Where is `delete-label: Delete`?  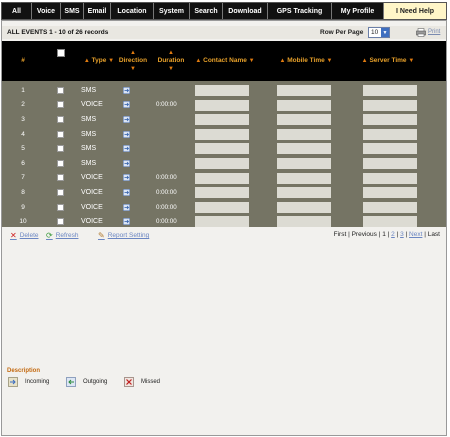 delete-label: Delete is located at coordinates (29, 235).